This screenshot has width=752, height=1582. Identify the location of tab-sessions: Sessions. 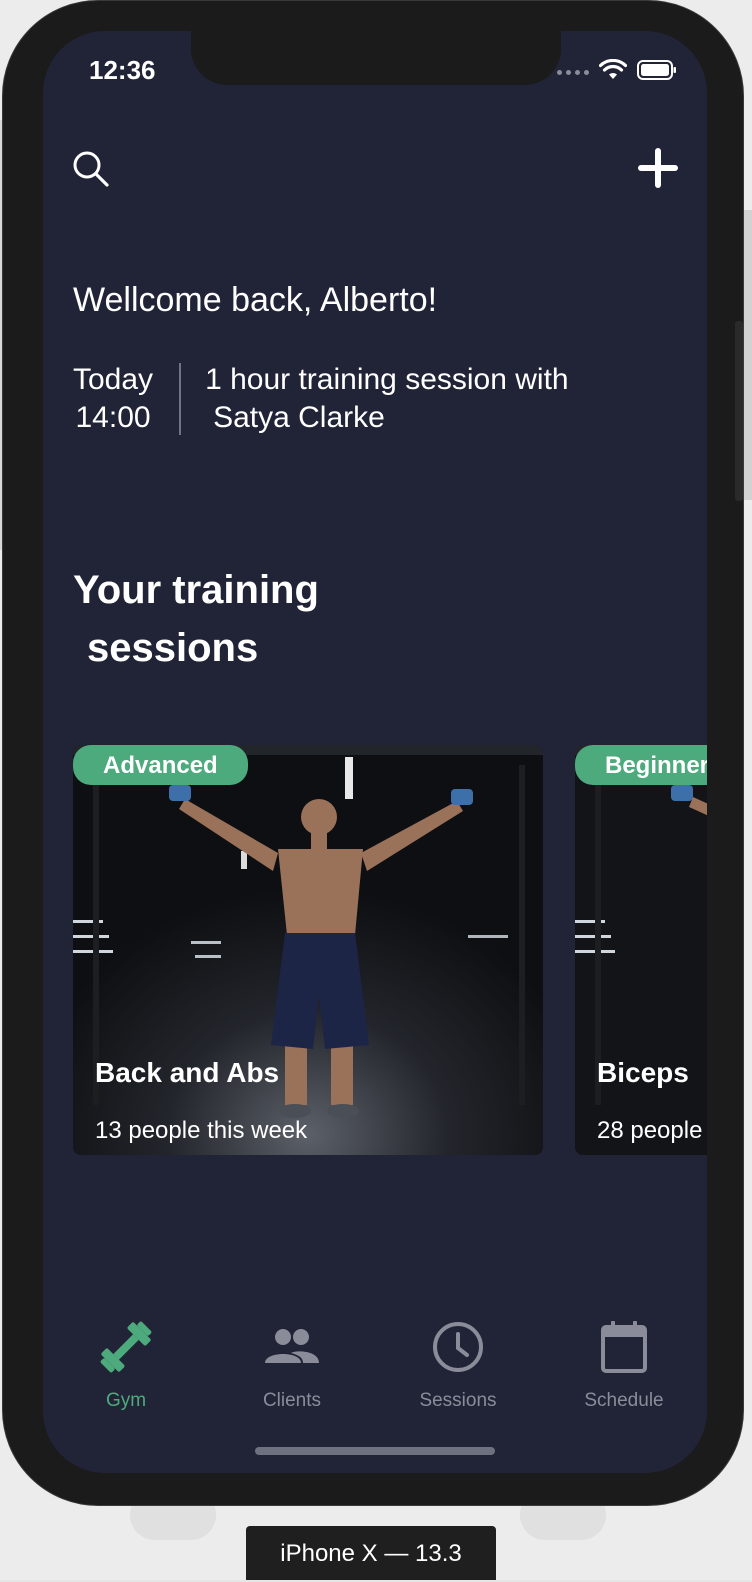
(458, 1361).